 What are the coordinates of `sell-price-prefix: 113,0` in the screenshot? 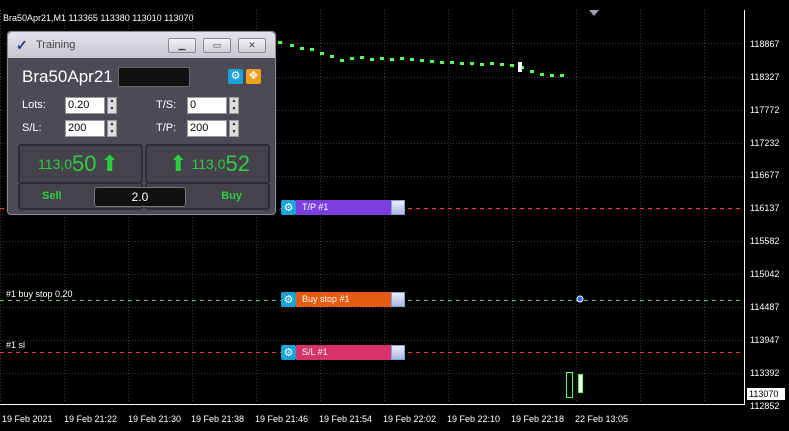 It's located at (55, 164).